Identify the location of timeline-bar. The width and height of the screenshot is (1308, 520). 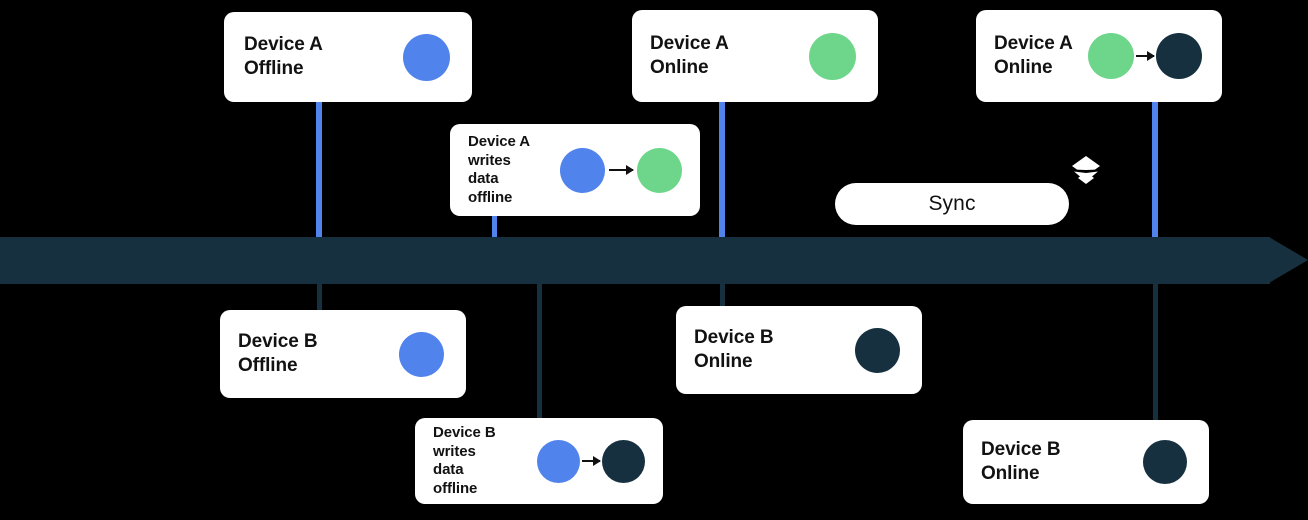
(635, 260).